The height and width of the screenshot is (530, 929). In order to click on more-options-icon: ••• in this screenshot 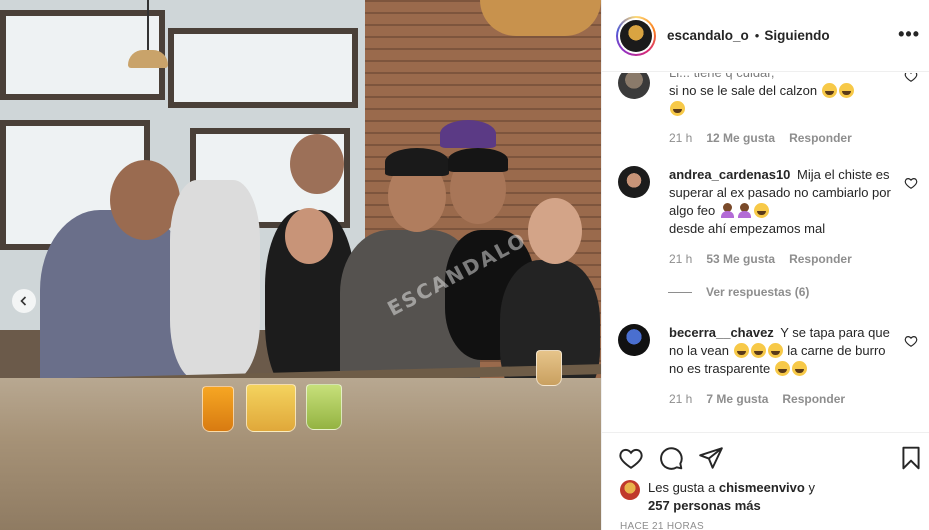, I will do `click(909, 34)`.